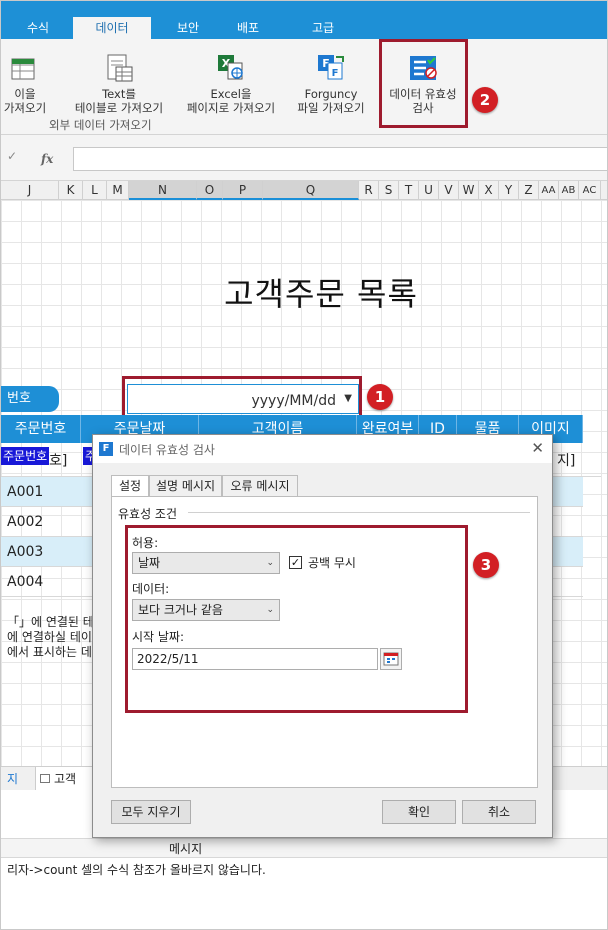  What do you see at coordinates (71, 190) in the screenshot?
I see `column-header: K` at bounding box center [71, 190].